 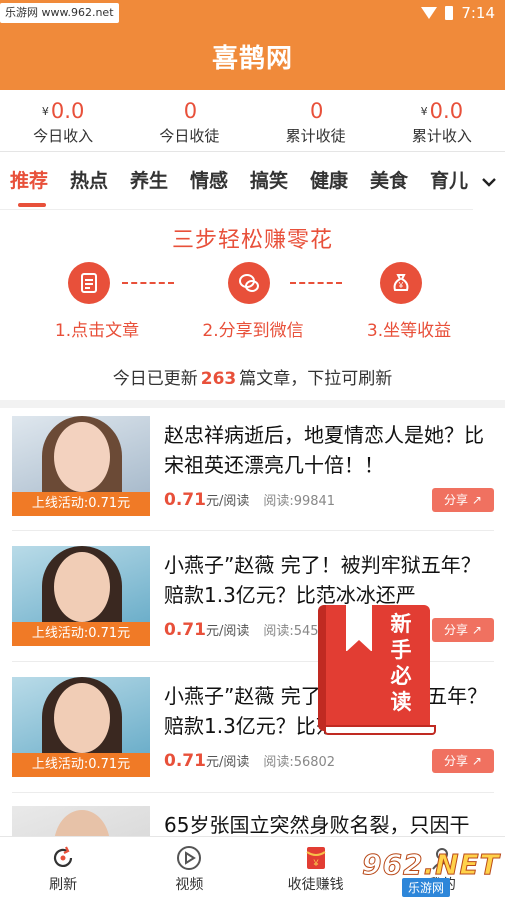 I want to click on active-tab-indicator, so click(x=32, y=205).